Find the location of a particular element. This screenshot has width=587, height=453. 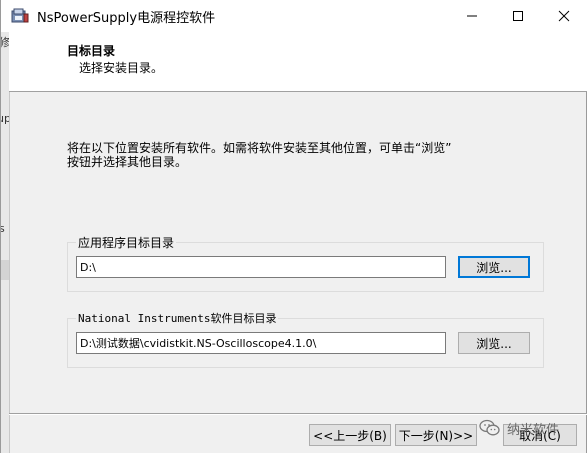

maximize-button is located at coordinates (518, 16).